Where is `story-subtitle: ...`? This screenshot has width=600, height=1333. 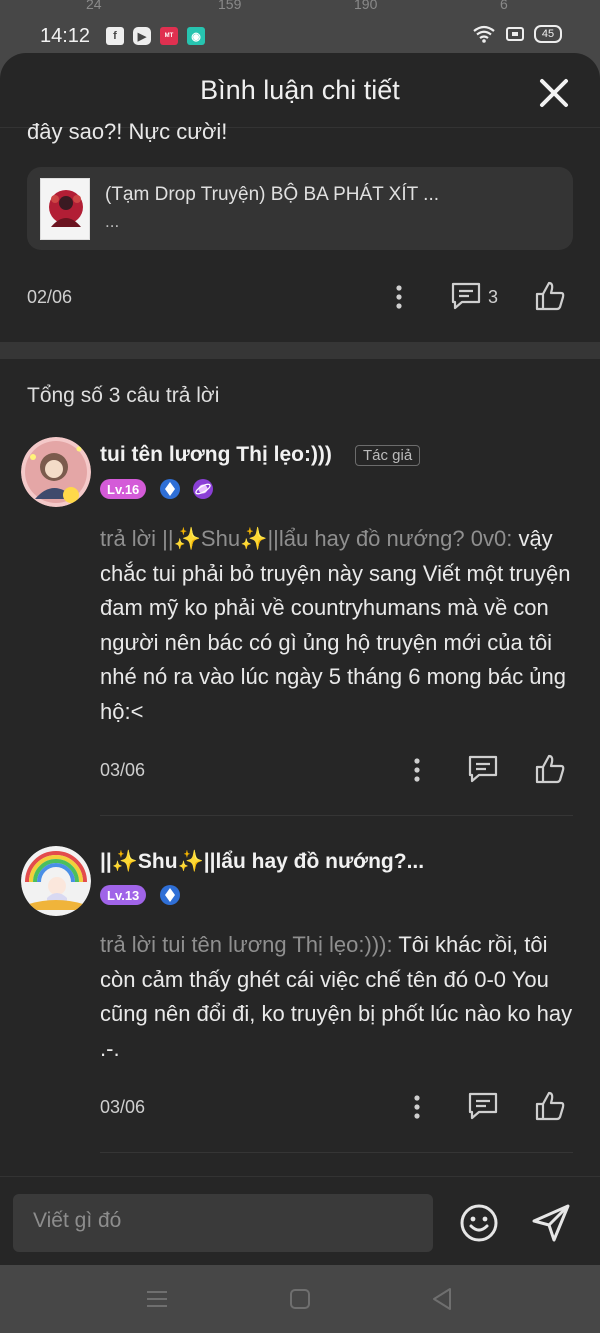
story-subtitle: ... is located at coordinates (112, 221).